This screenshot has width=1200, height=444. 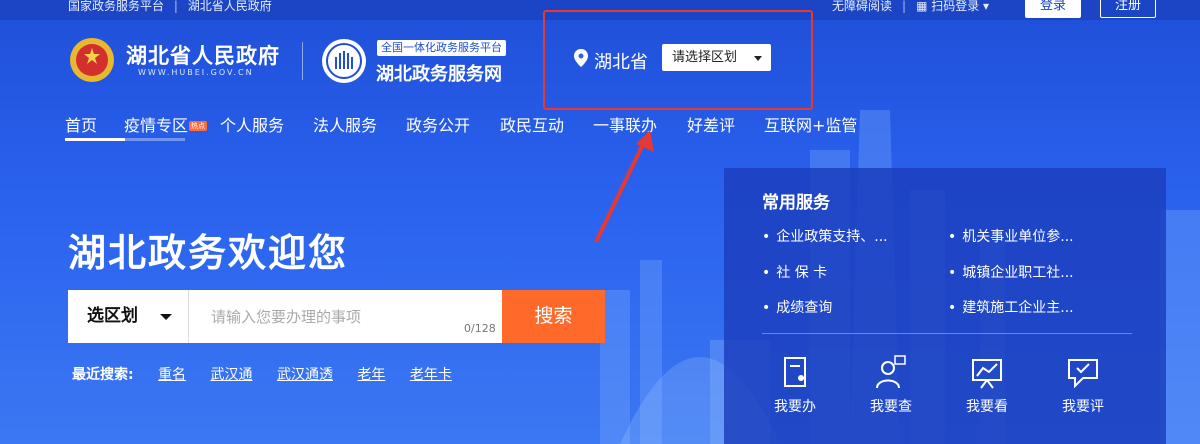 What do you see at coordinates (1083, 407) in the screenshot?
I see `quick-evaluate-label: 我要评` at bounding box center [1083, 407].